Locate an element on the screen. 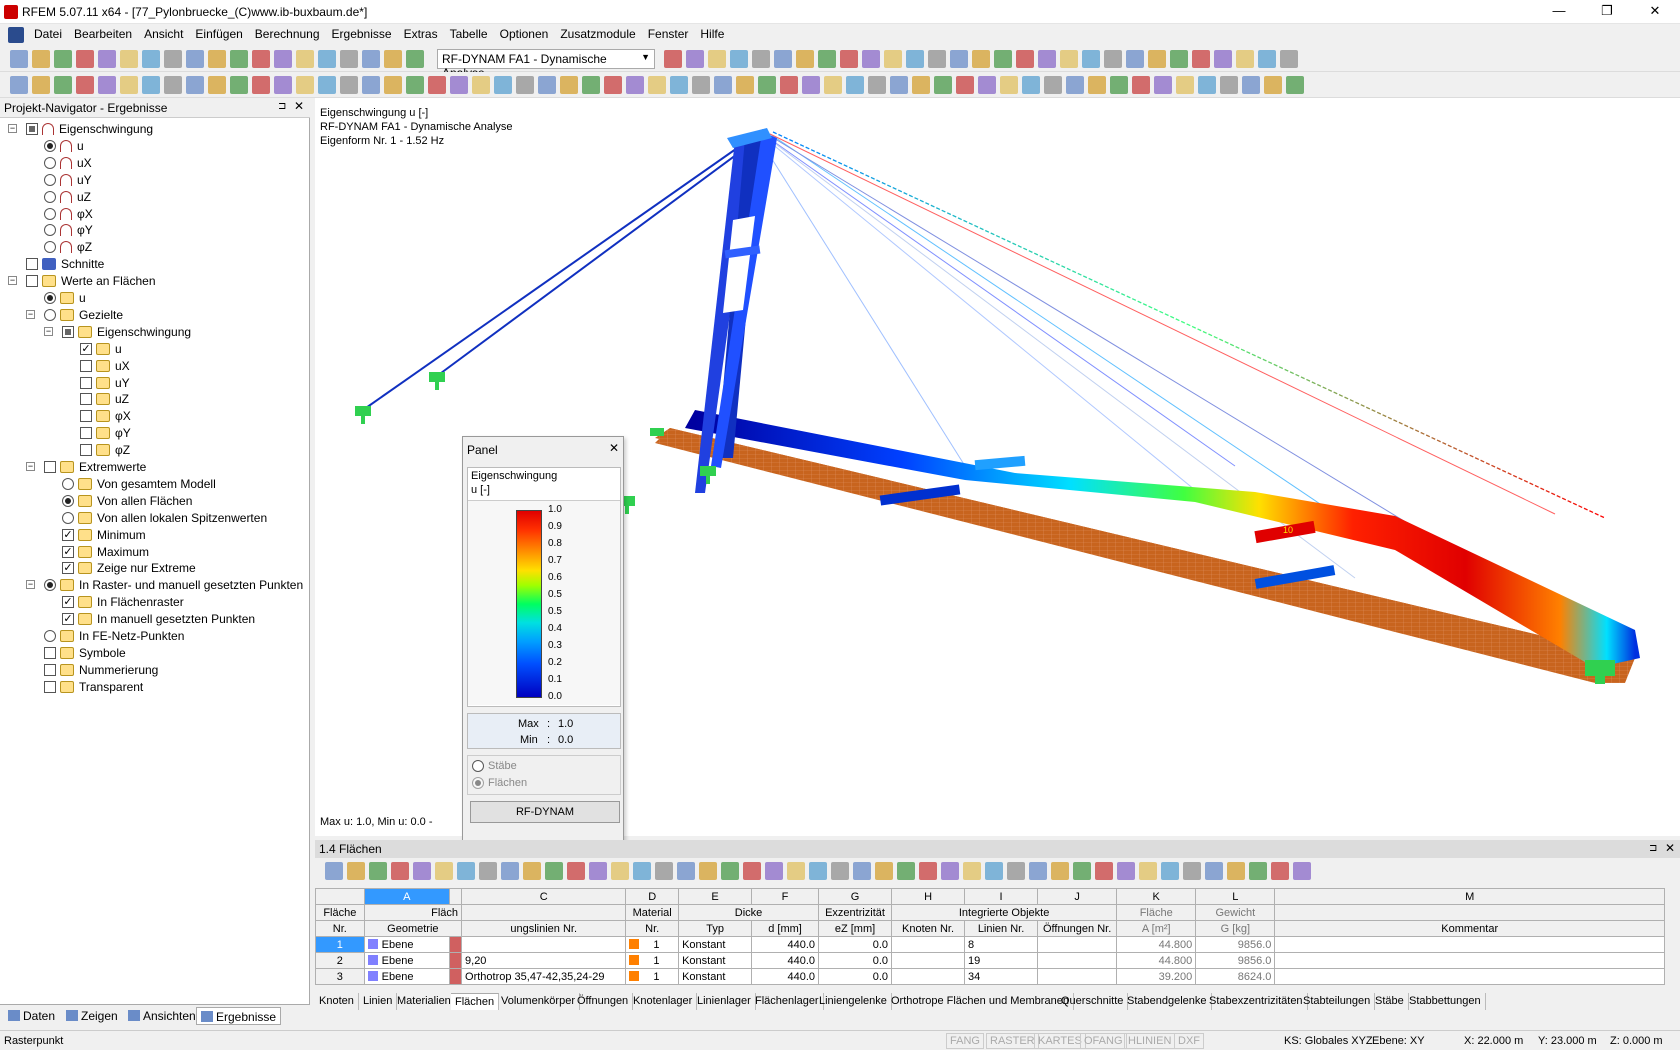 This screenshot has height=1050, width=1680. pin-icon: ⊐ is located at coordinates (282, 106).